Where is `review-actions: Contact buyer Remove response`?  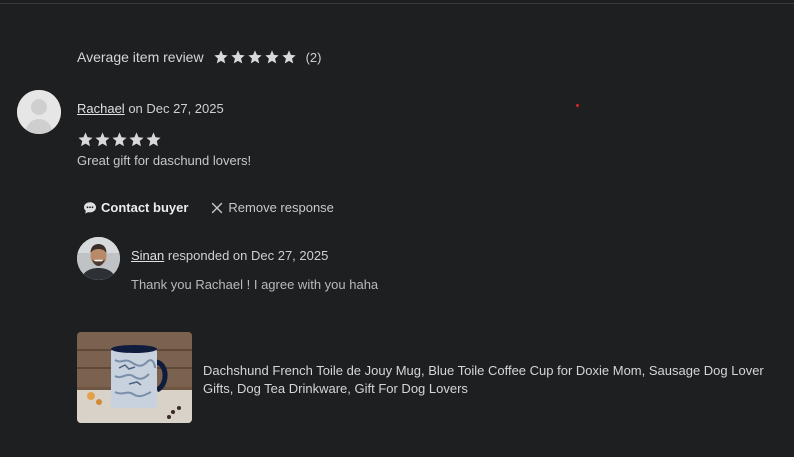
review-actions: Contact buyer Remove response is located at coordinates (208, 207).